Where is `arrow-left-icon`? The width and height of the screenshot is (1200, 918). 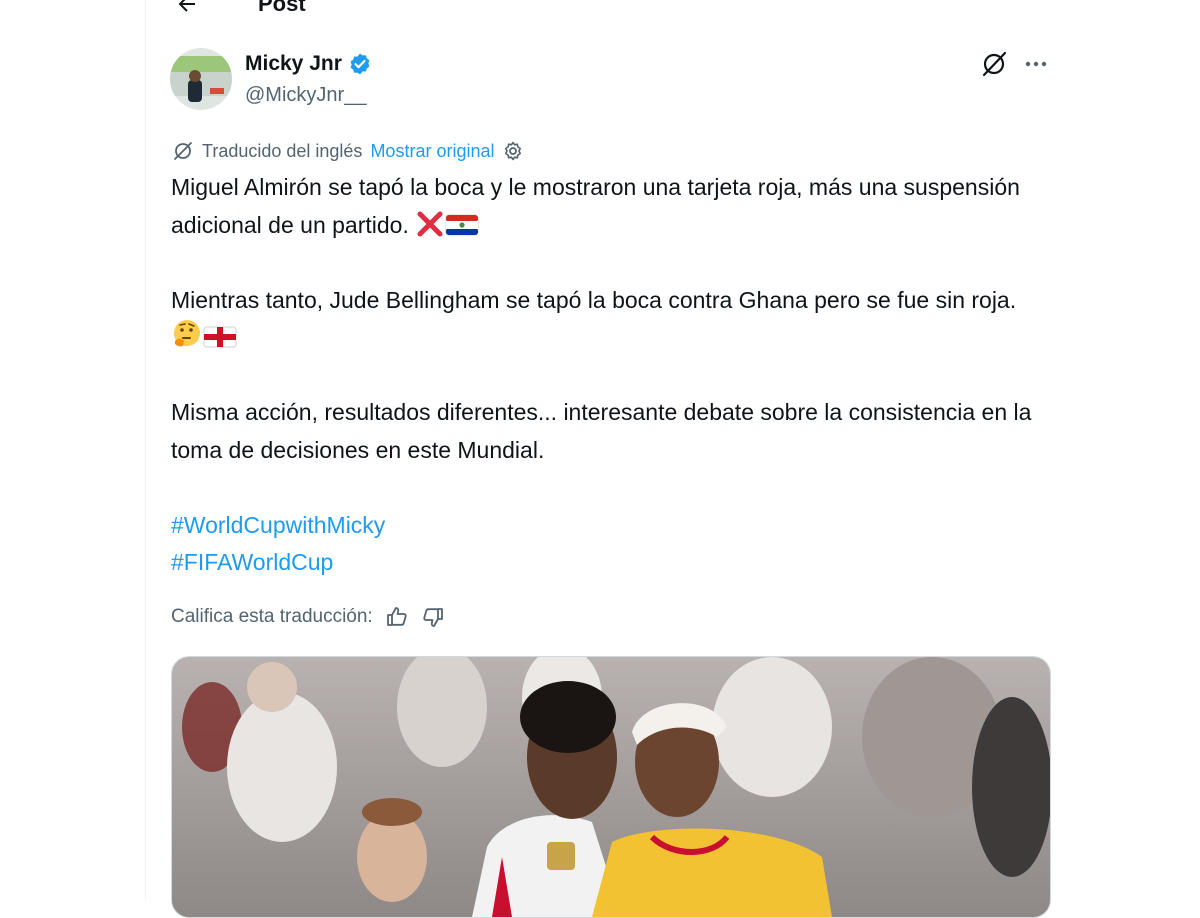
arrow-left-icon is located at coordinates (186, 6).